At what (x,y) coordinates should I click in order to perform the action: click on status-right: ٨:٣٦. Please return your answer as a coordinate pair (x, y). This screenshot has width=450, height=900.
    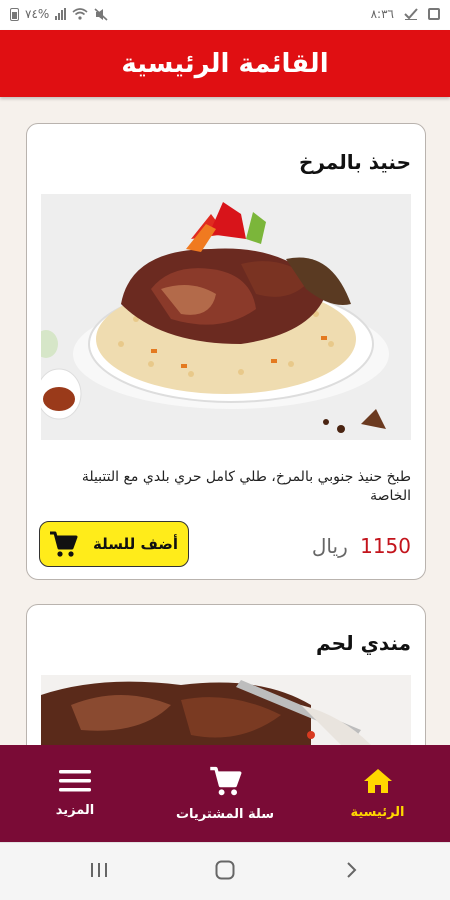
    Looking at the image, I should click on (405, 14).